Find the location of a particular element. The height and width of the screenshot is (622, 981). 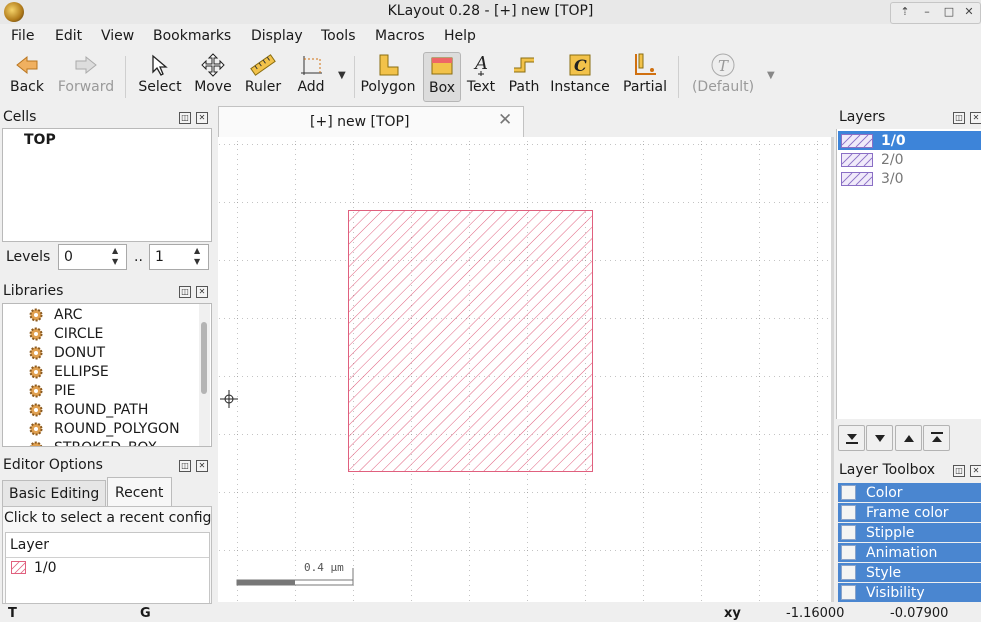

tab-recent: Recent is located at coordinates (139, 492).